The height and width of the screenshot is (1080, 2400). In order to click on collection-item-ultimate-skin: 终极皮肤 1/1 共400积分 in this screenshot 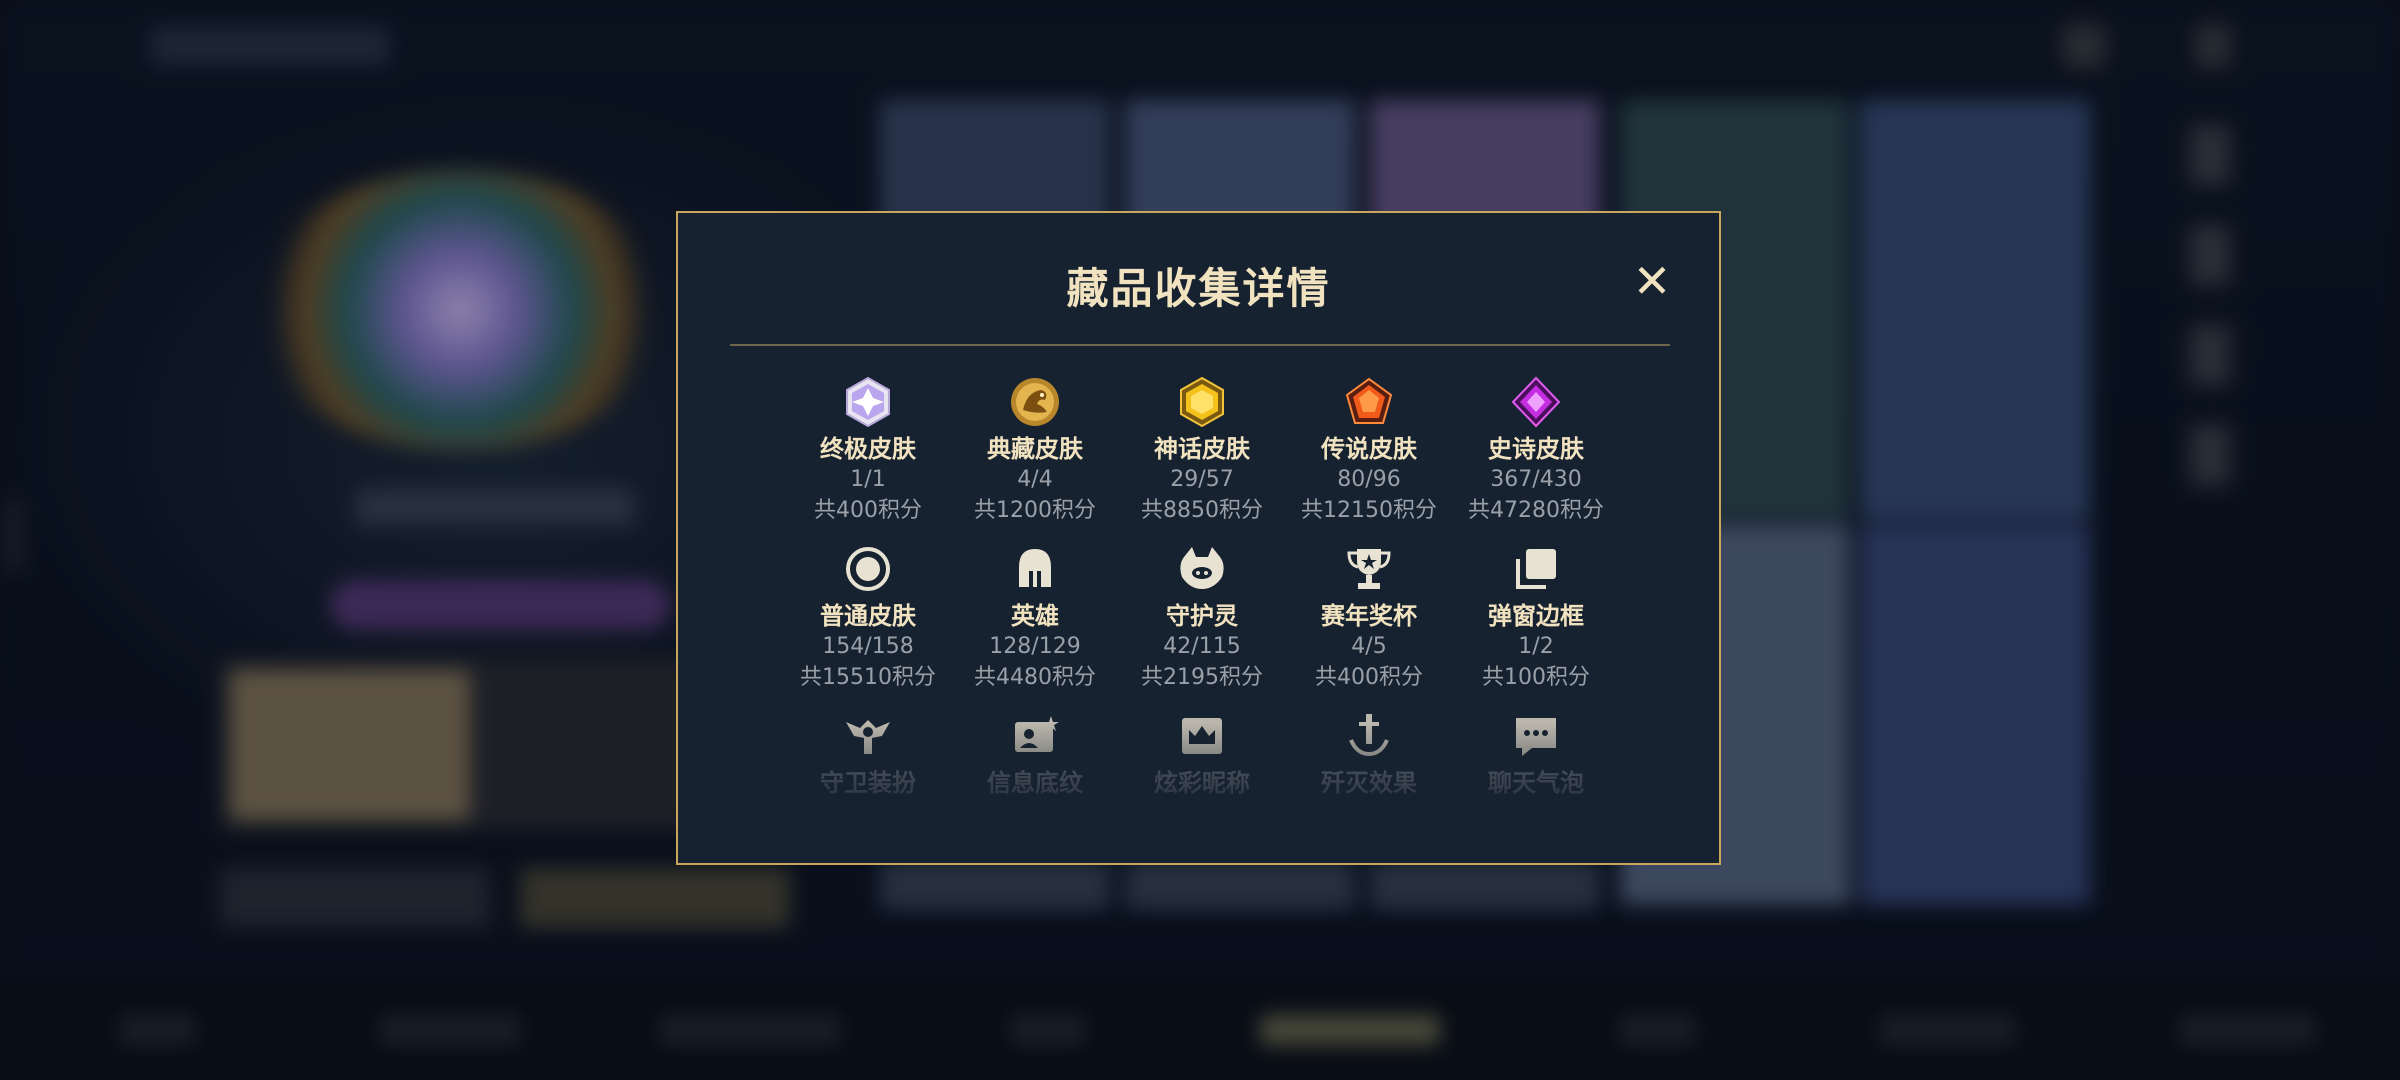, I will do `click(868, 451)`.